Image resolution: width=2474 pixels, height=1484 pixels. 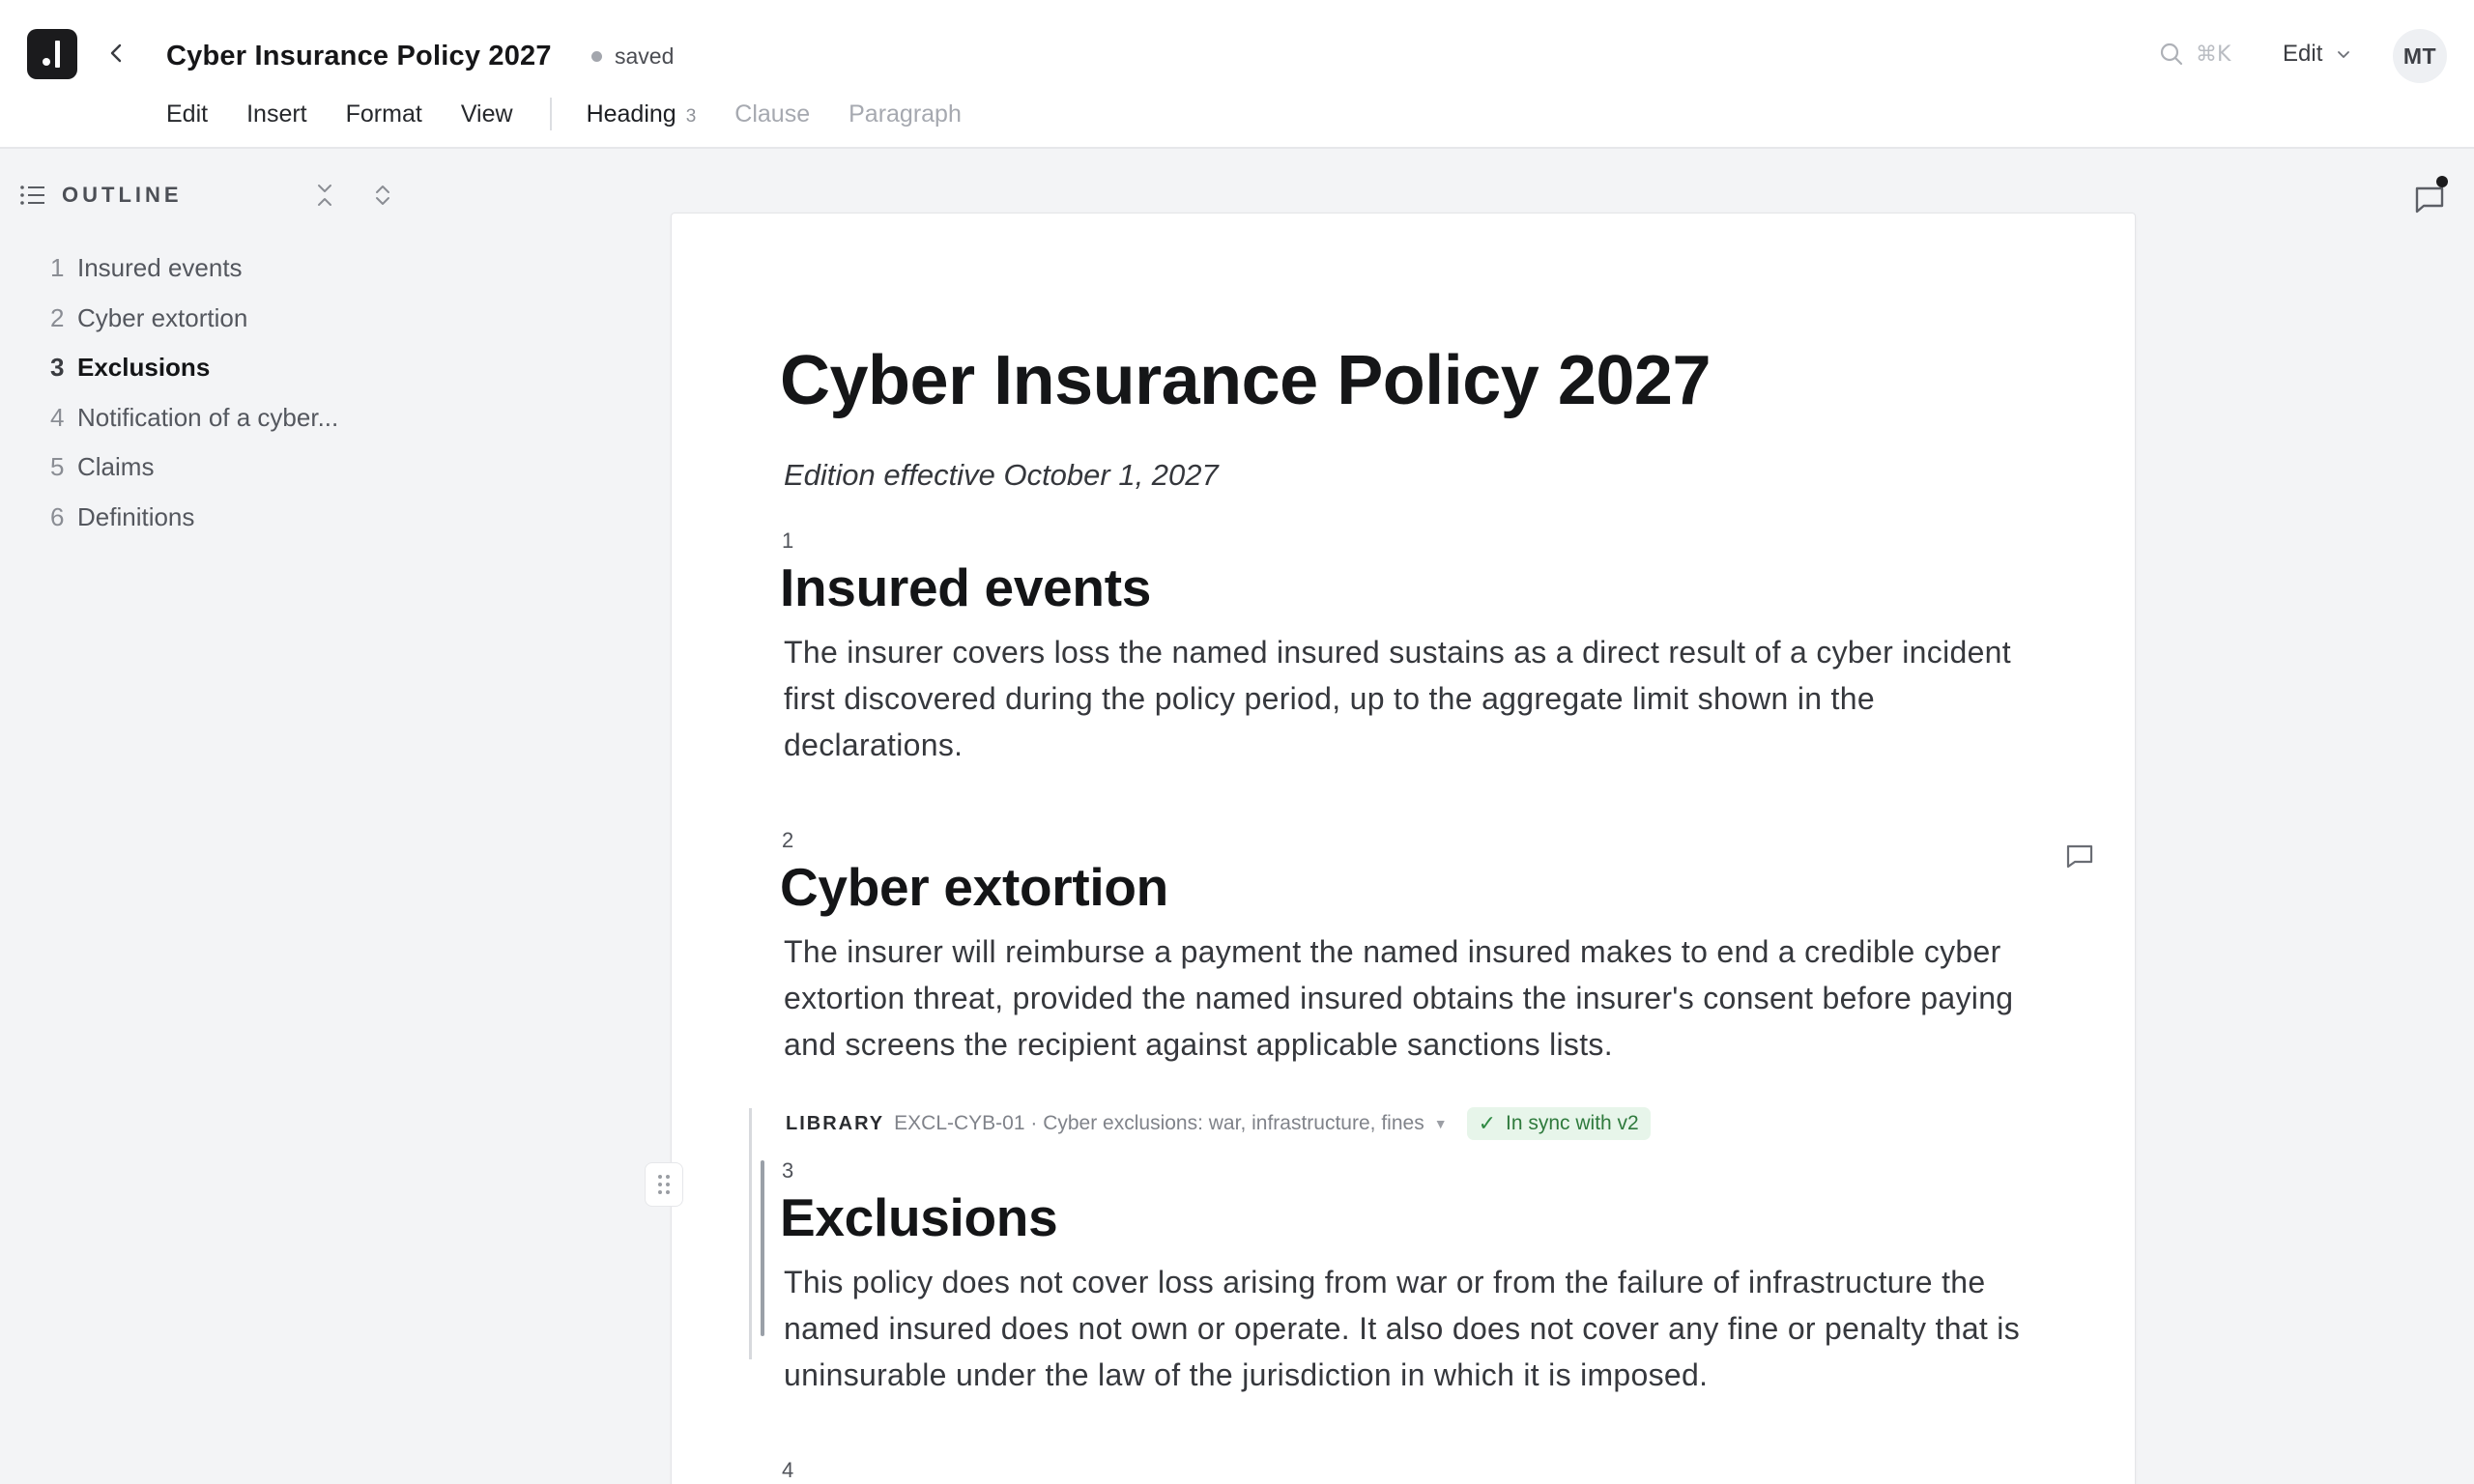 What do you see at coordinates (57, 417) in the screenshot?
I see `outline-item-number: 4` at bounding box center [57, 417].